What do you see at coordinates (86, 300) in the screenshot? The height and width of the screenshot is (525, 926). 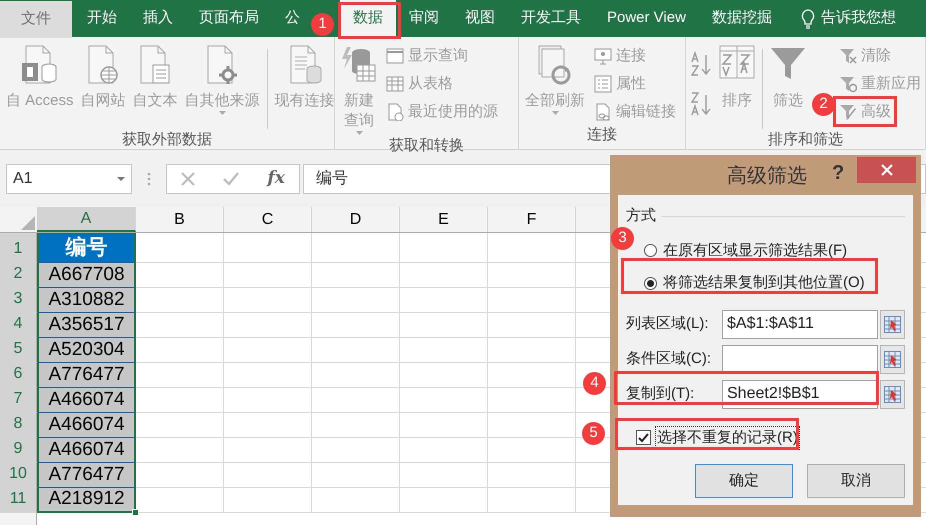 I see `table-cell: A310882` at bounding box center [86, 300].